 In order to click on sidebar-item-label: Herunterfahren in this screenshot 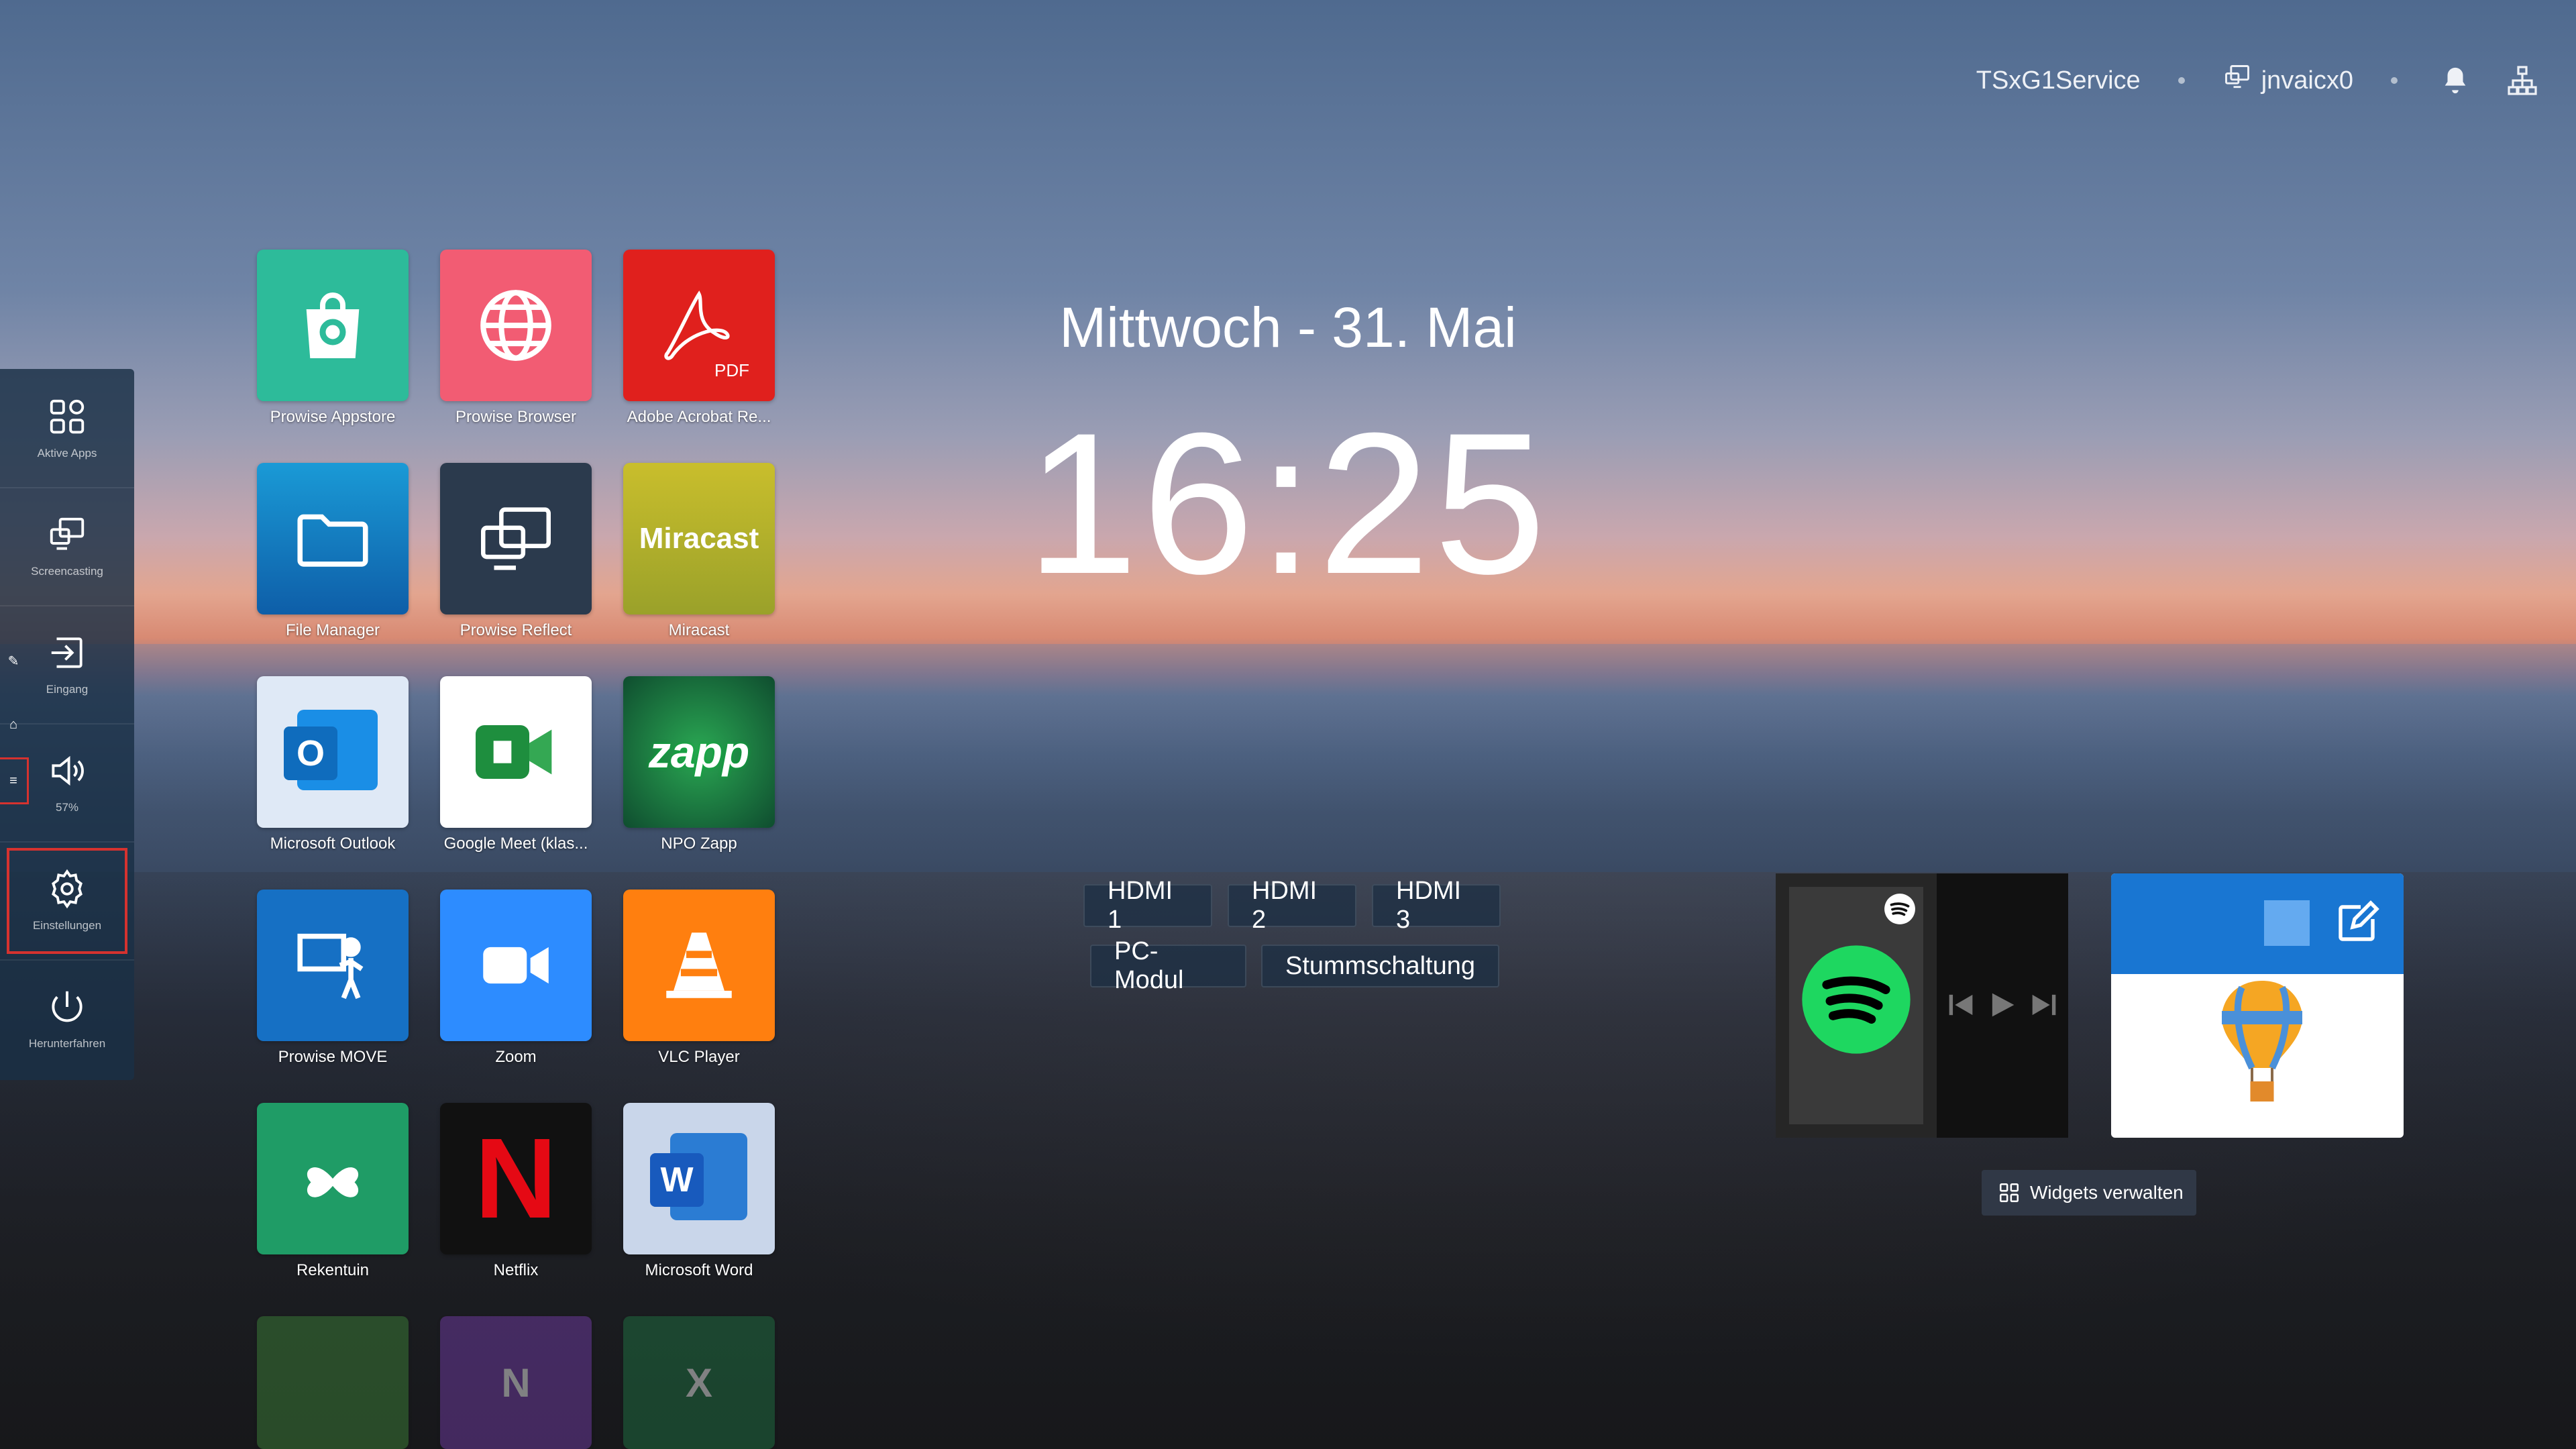, I will do `click(67, 1043)`.